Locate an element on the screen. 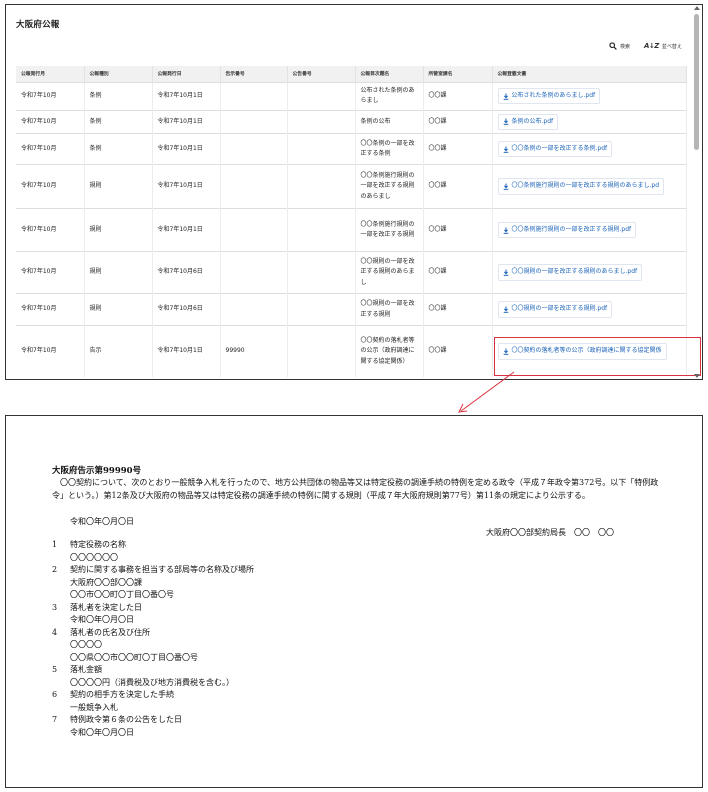 This screenshot has height=792, width=708. column-header: 公告番号 is located at coordinates (321, 74).